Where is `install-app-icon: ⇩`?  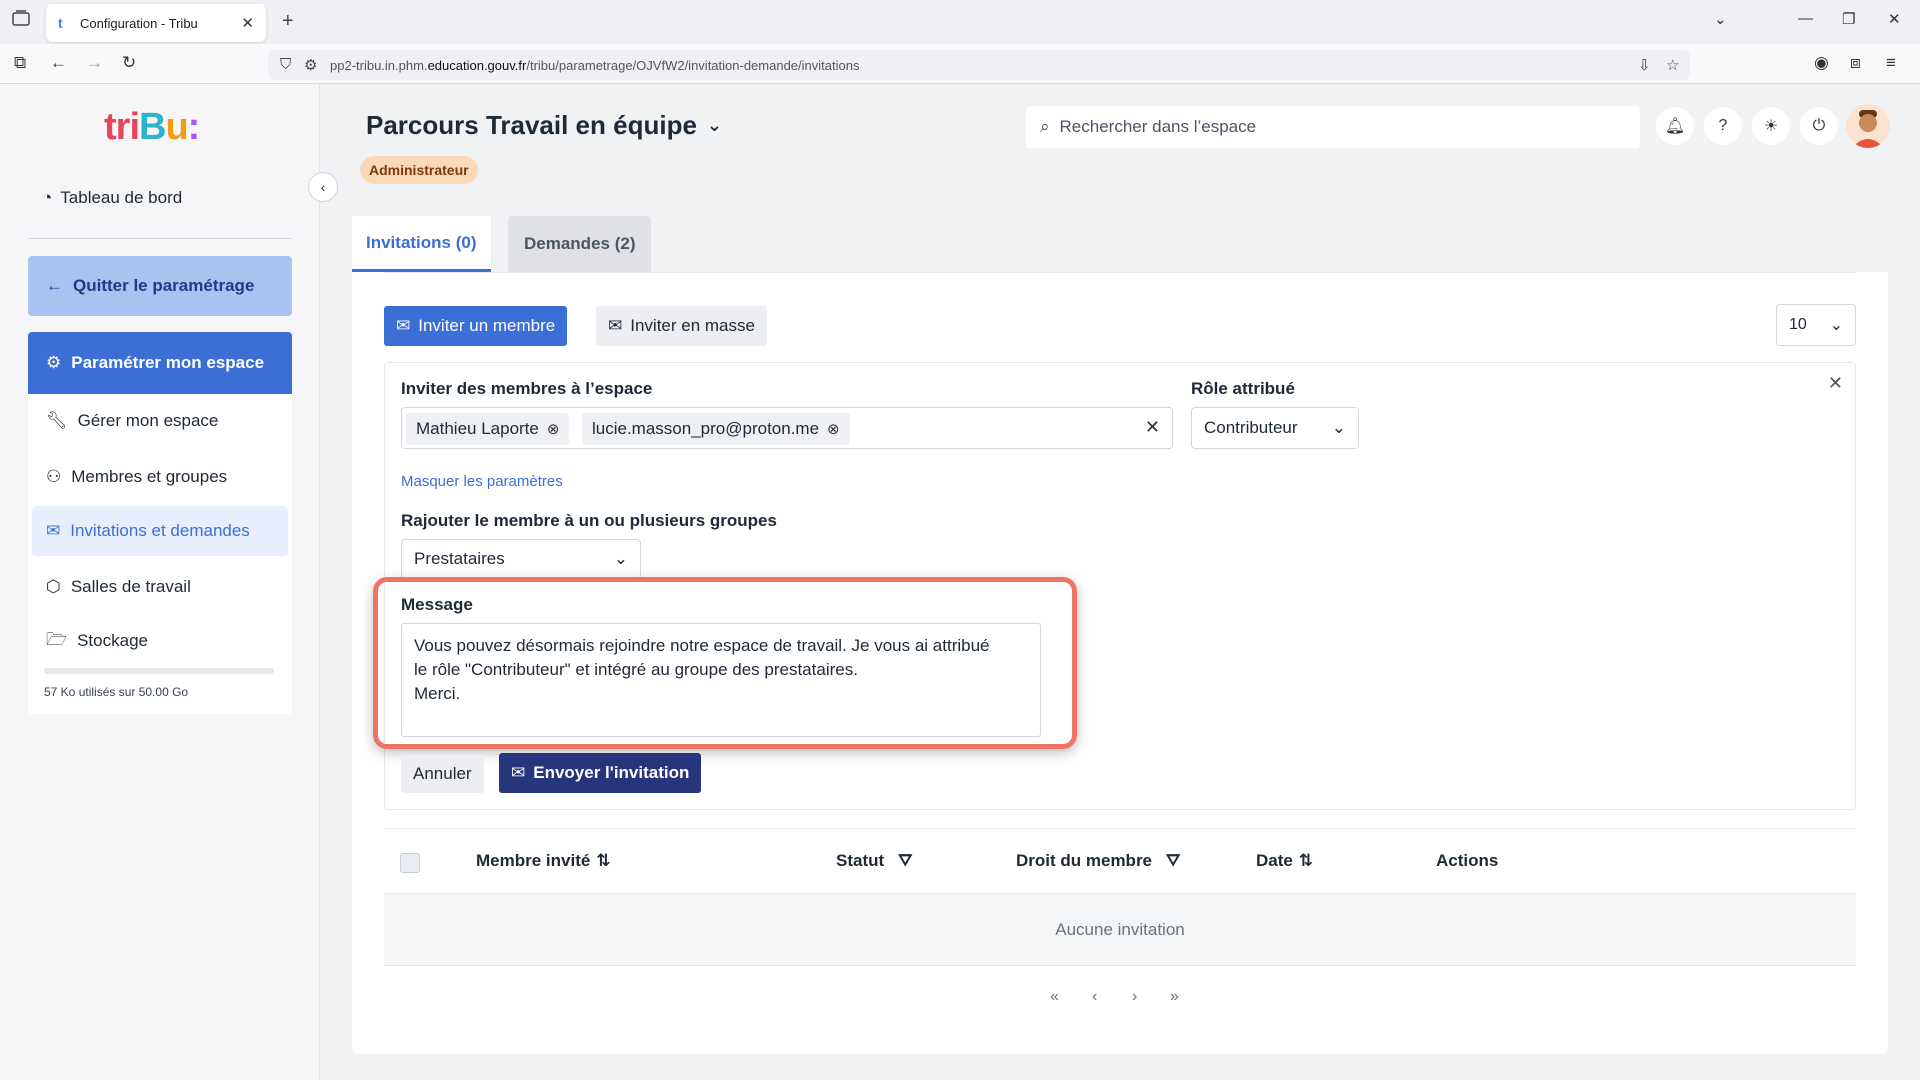
install-app-icon: ⇩ is located at coordinates (1644, 65).